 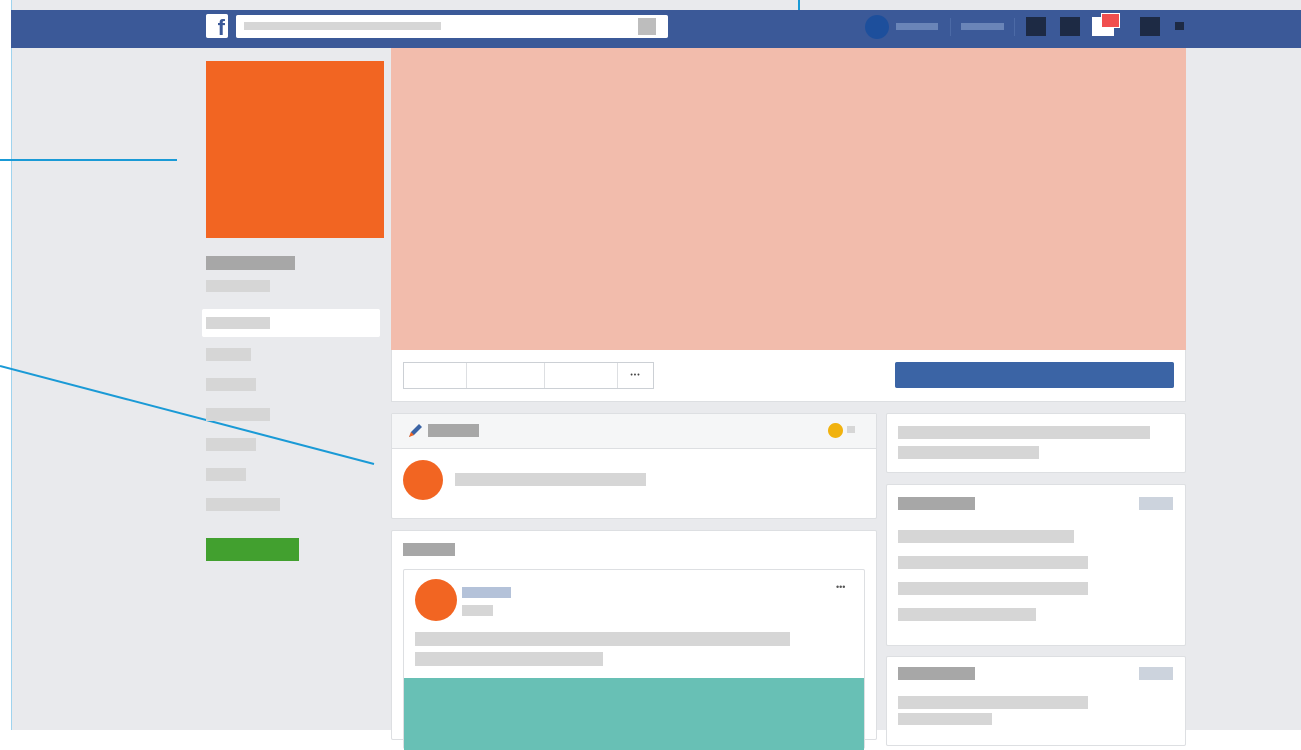 I want to click on posts-card: •••, so click(x=634, y=640).